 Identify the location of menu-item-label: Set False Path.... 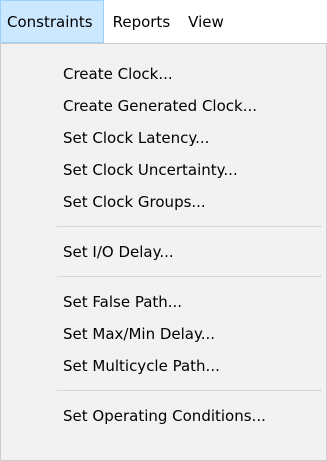
(123, 302).